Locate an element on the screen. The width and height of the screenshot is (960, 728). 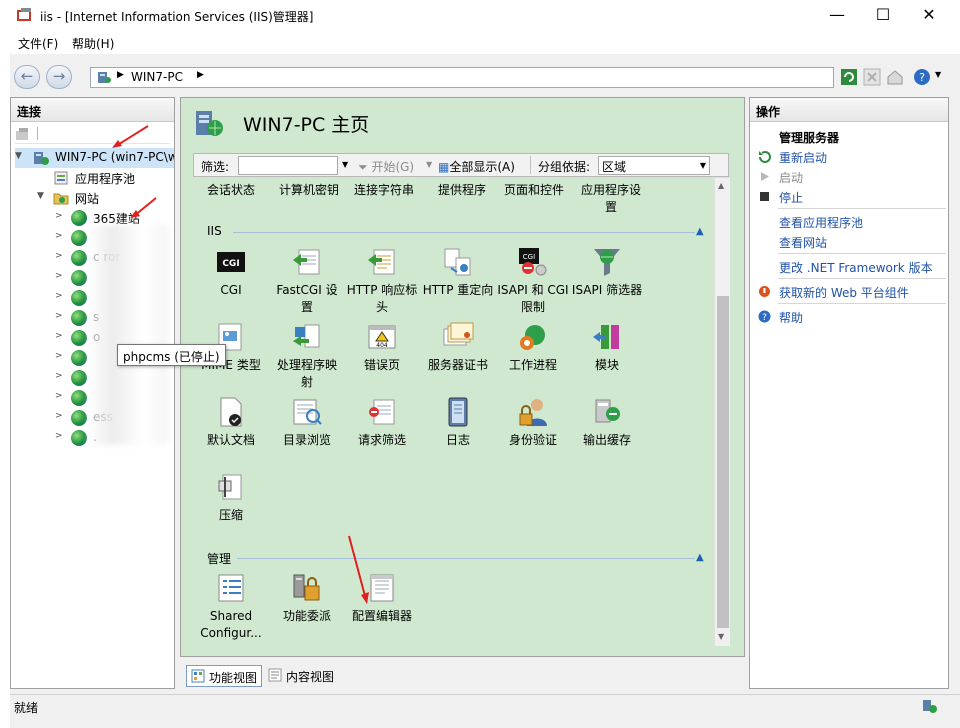
feature-request-filtering: 请求筛选 is located at coordinates (382, 422).